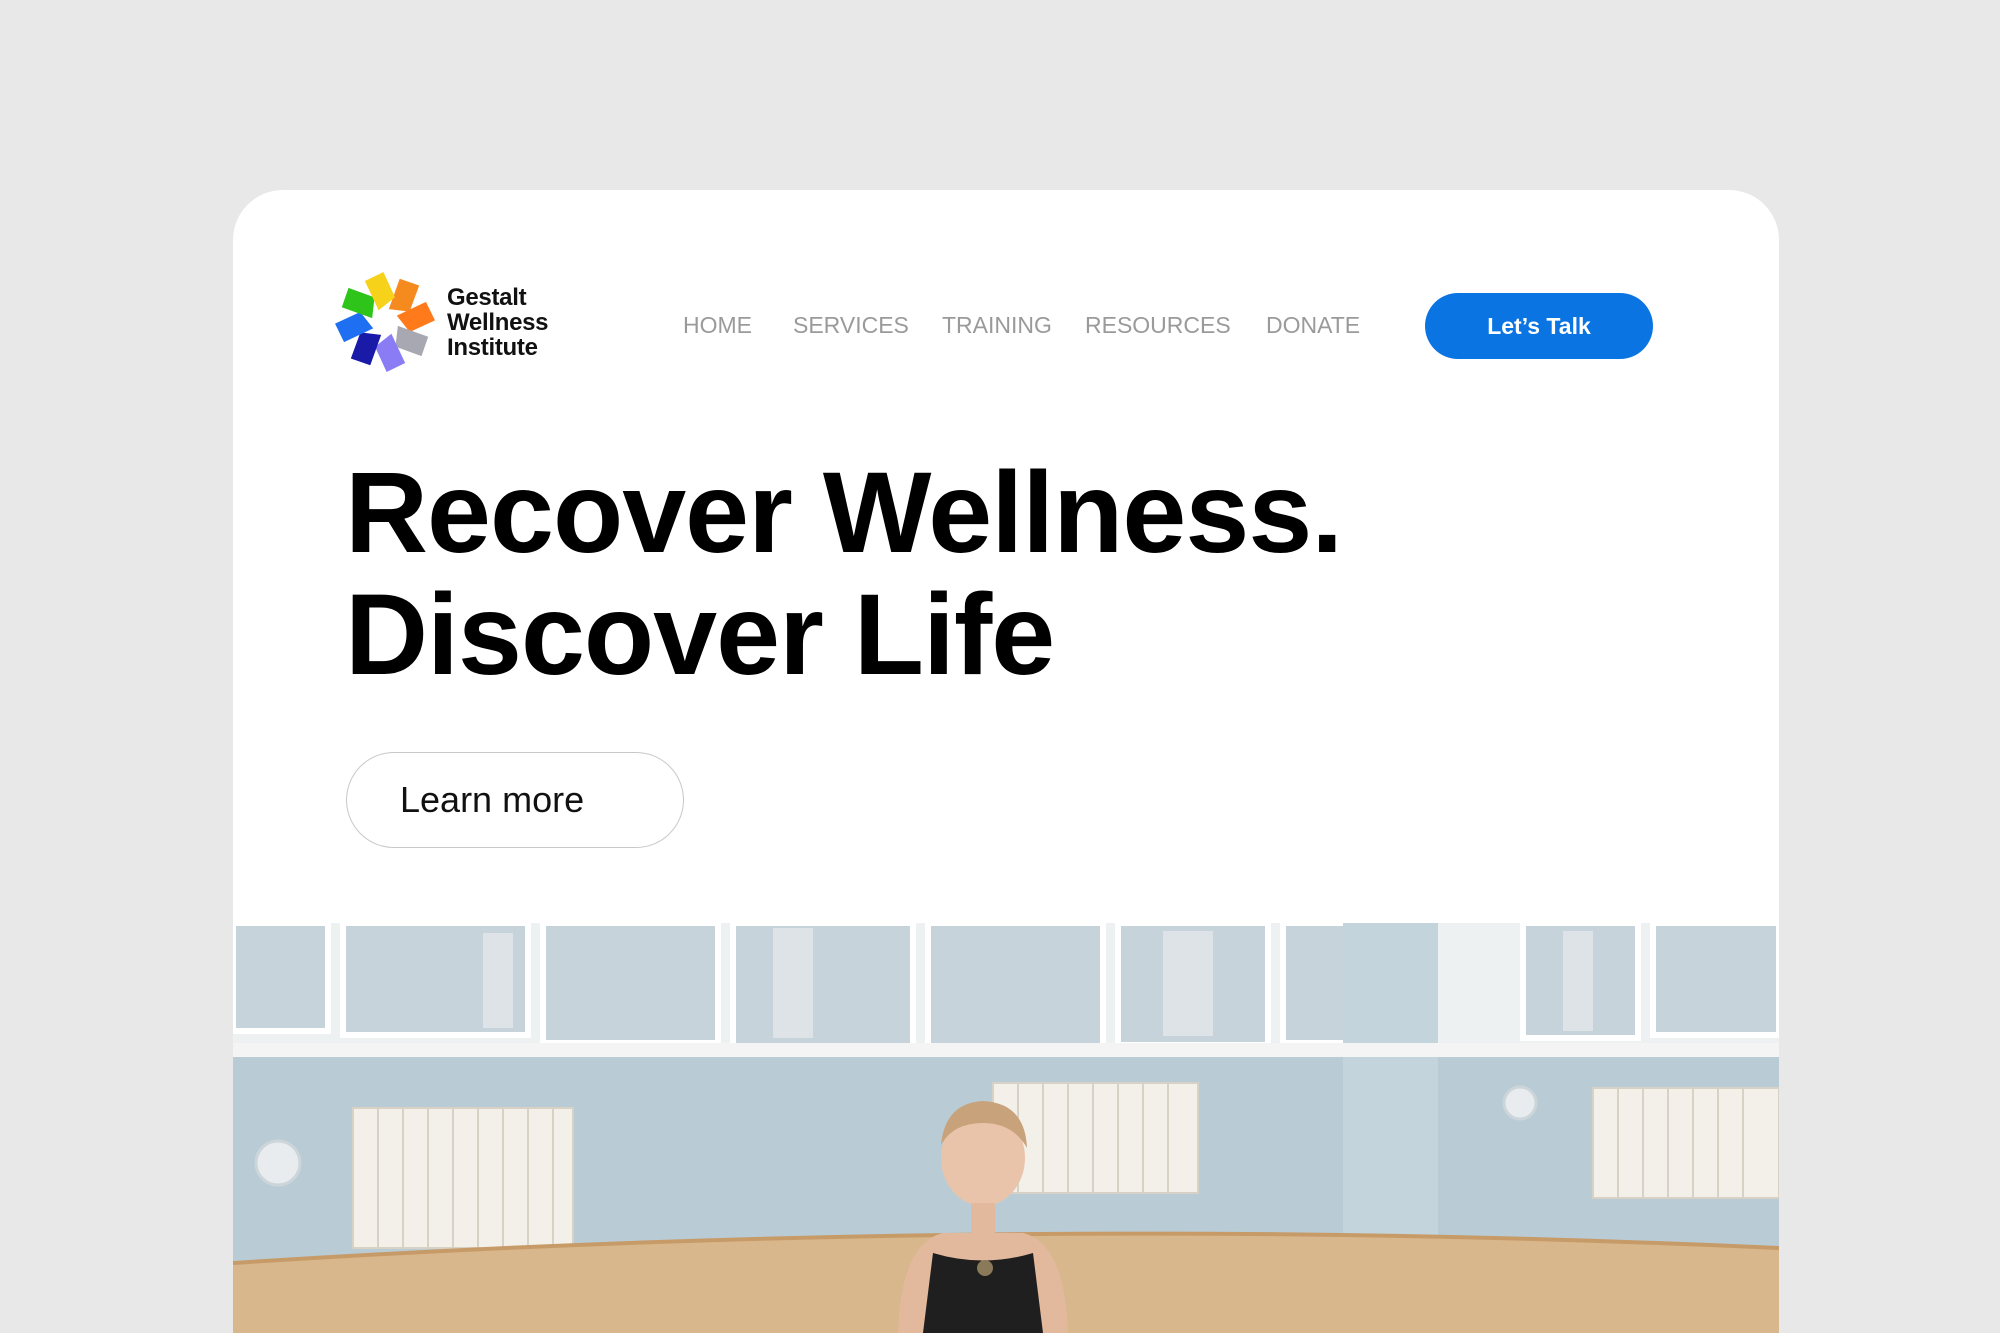 The height and width of the screenshot is (1333, 2000). Describe the element at coordinates (851, 325) in the screenshot. I see `nav-item-services: SERVICES` at that location.